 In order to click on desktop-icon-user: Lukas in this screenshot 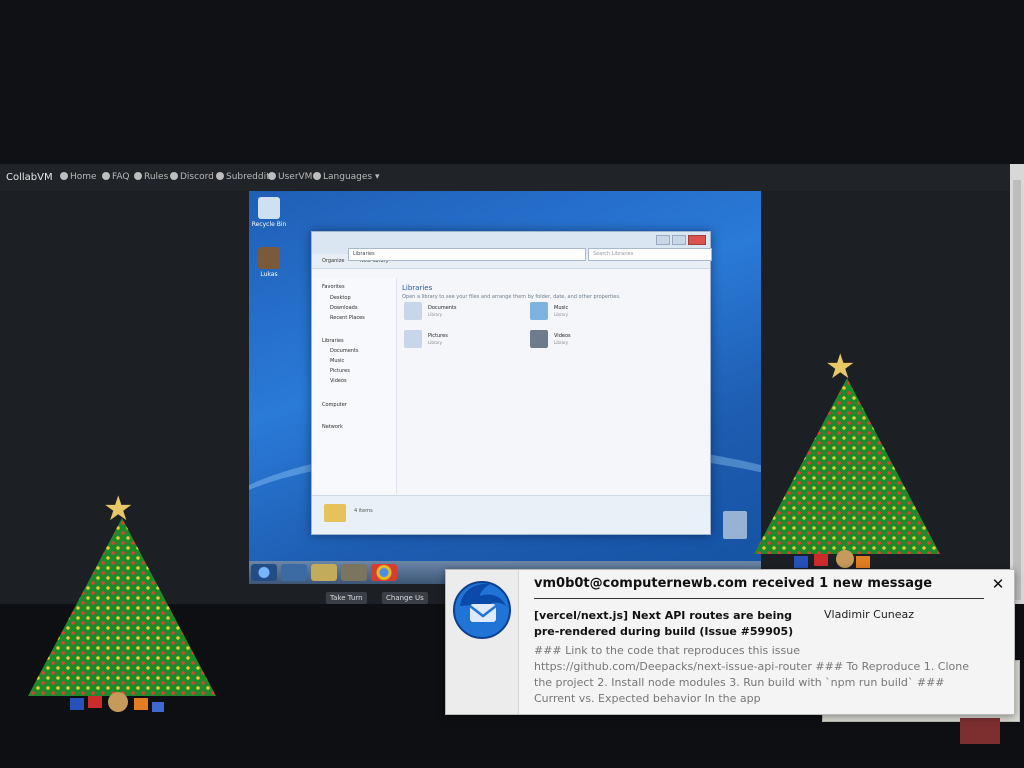, I will do `click(269, 262)`.